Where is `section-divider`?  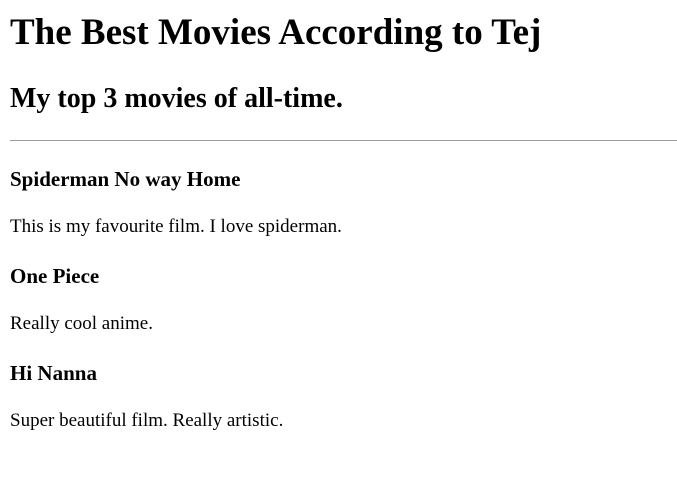
section-divider is located at coordinates (343, 140).